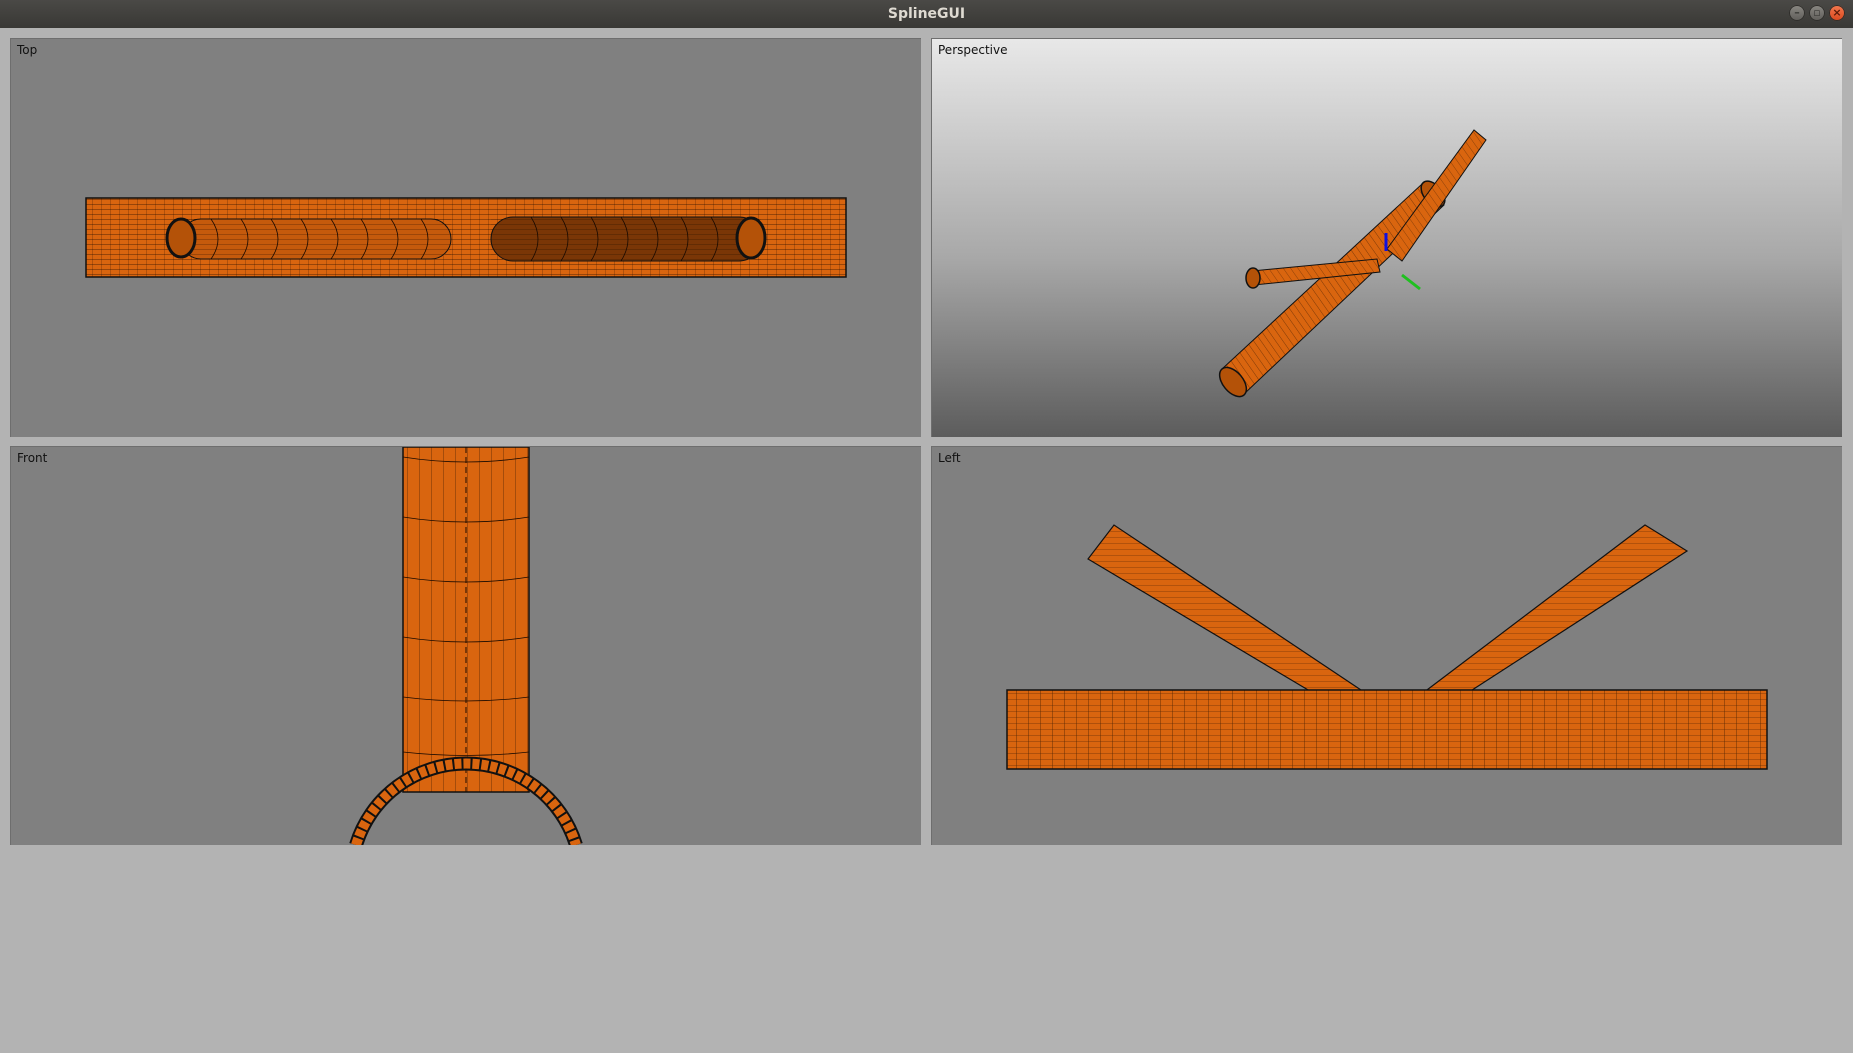 This screenshot has height=1053, width=1853. I want to click on window-titlebar: SplineGUI – ▫ ×, so click(926, 14).